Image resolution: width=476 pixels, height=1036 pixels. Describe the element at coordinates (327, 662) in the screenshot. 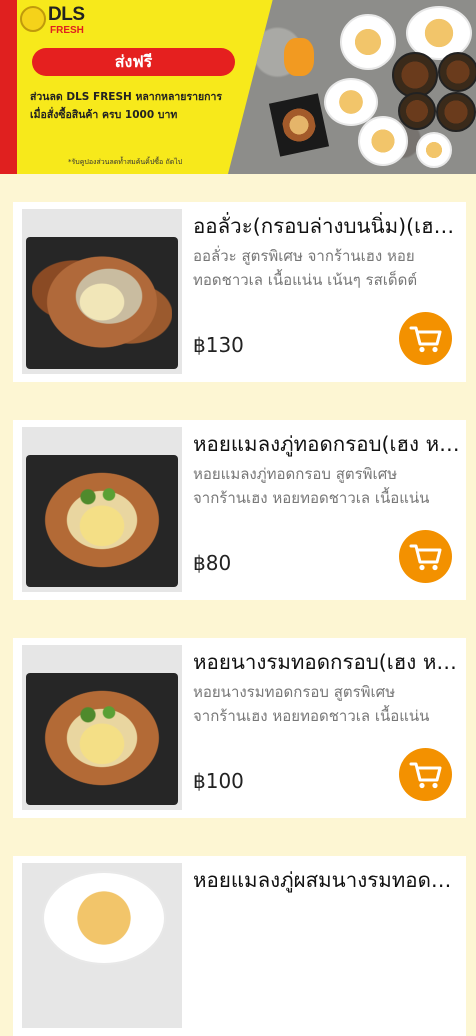

I see `product-name: หอยนางรมทอดกรอบ(เฮง หอยทอดชาวเล)` at that location.